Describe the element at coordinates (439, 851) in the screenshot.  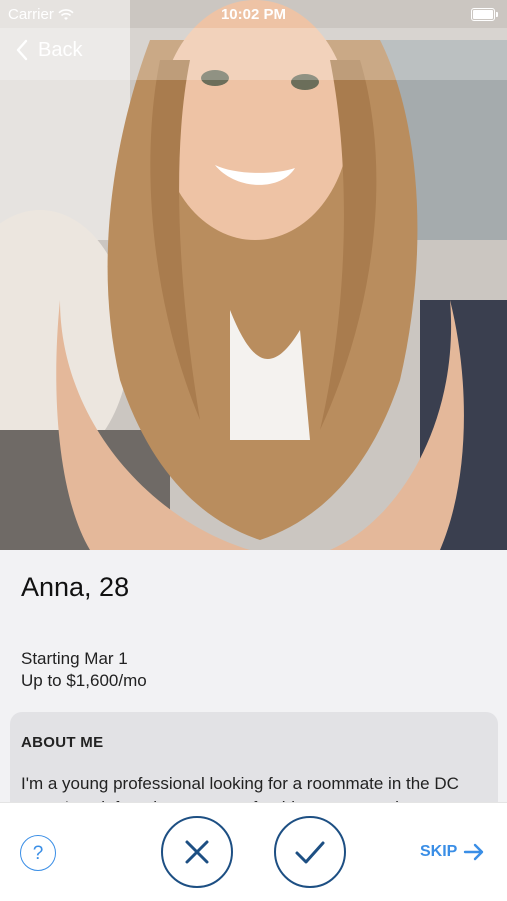
I see `skip-label: SKIP` at that location.